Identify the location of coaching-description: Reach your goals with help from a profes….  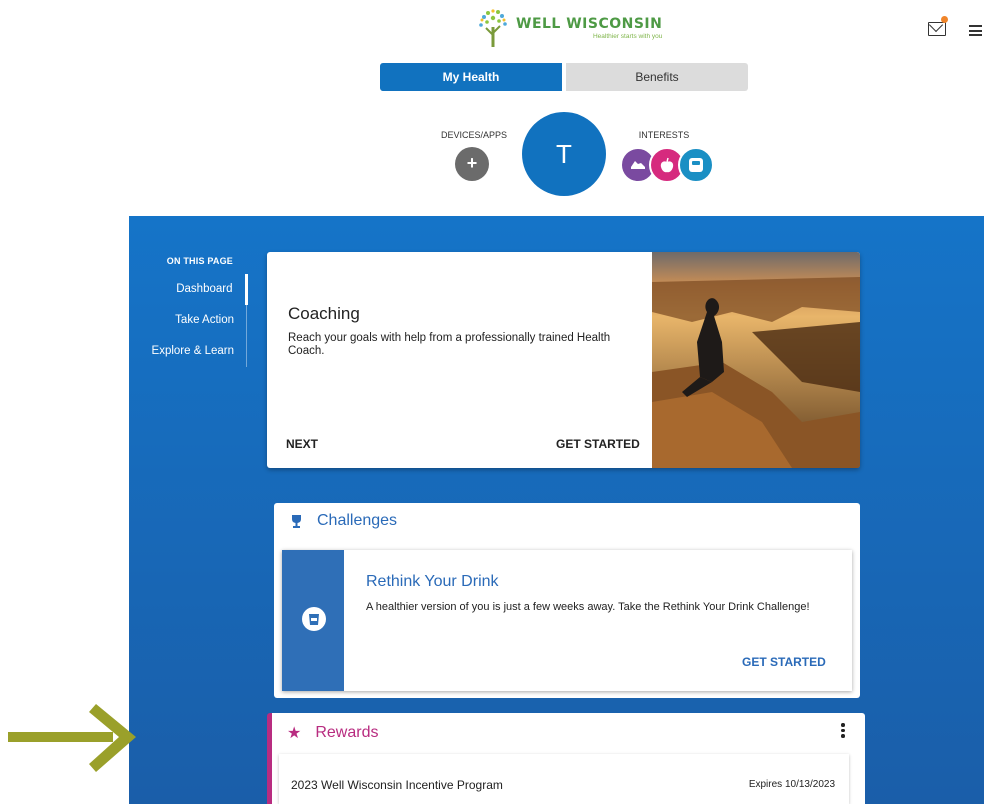
(449, 344).